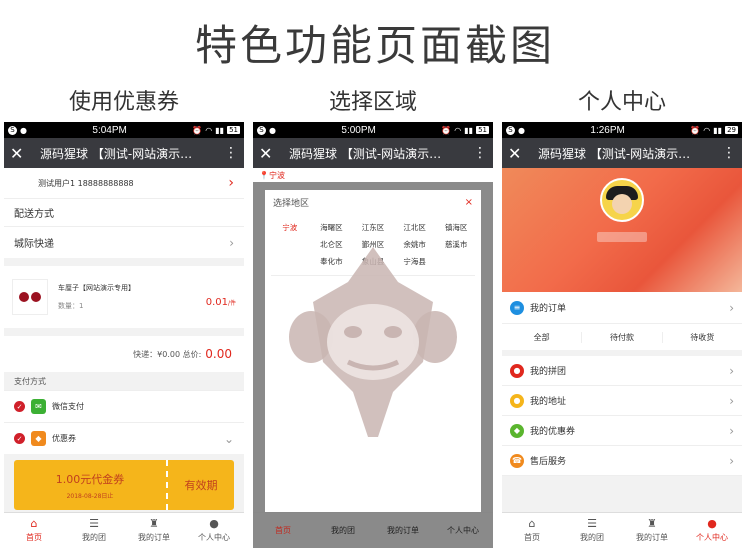 This screenshot has width=750, height=548. I want to click on delivery-label: 配送方式, so click(34, 214).